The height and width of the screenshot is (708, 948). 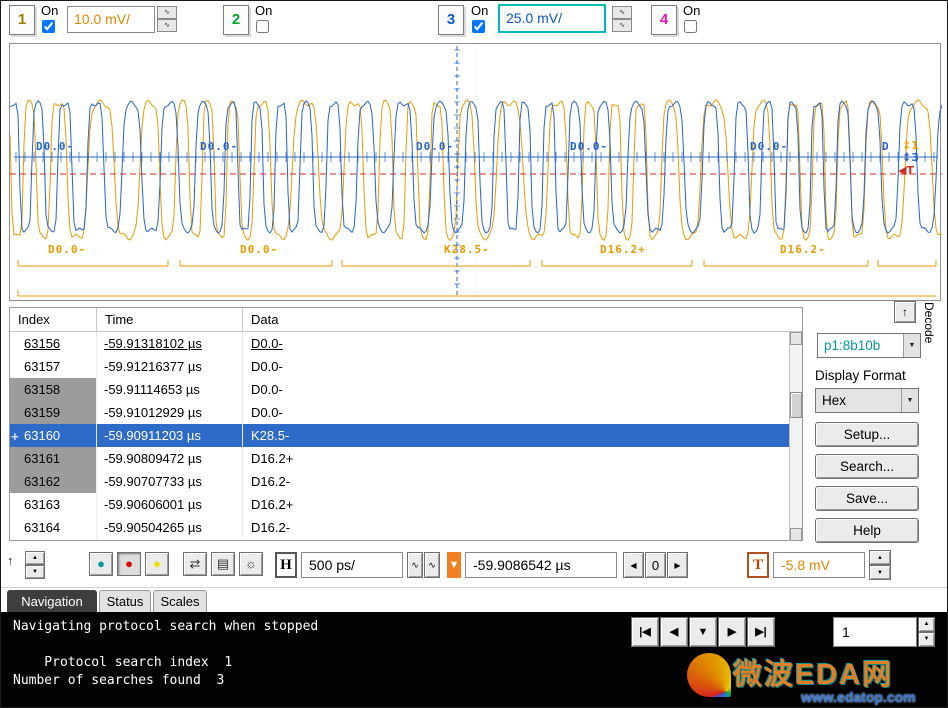 I want to click on cell-index: 63156, so click(x=53, y=343).